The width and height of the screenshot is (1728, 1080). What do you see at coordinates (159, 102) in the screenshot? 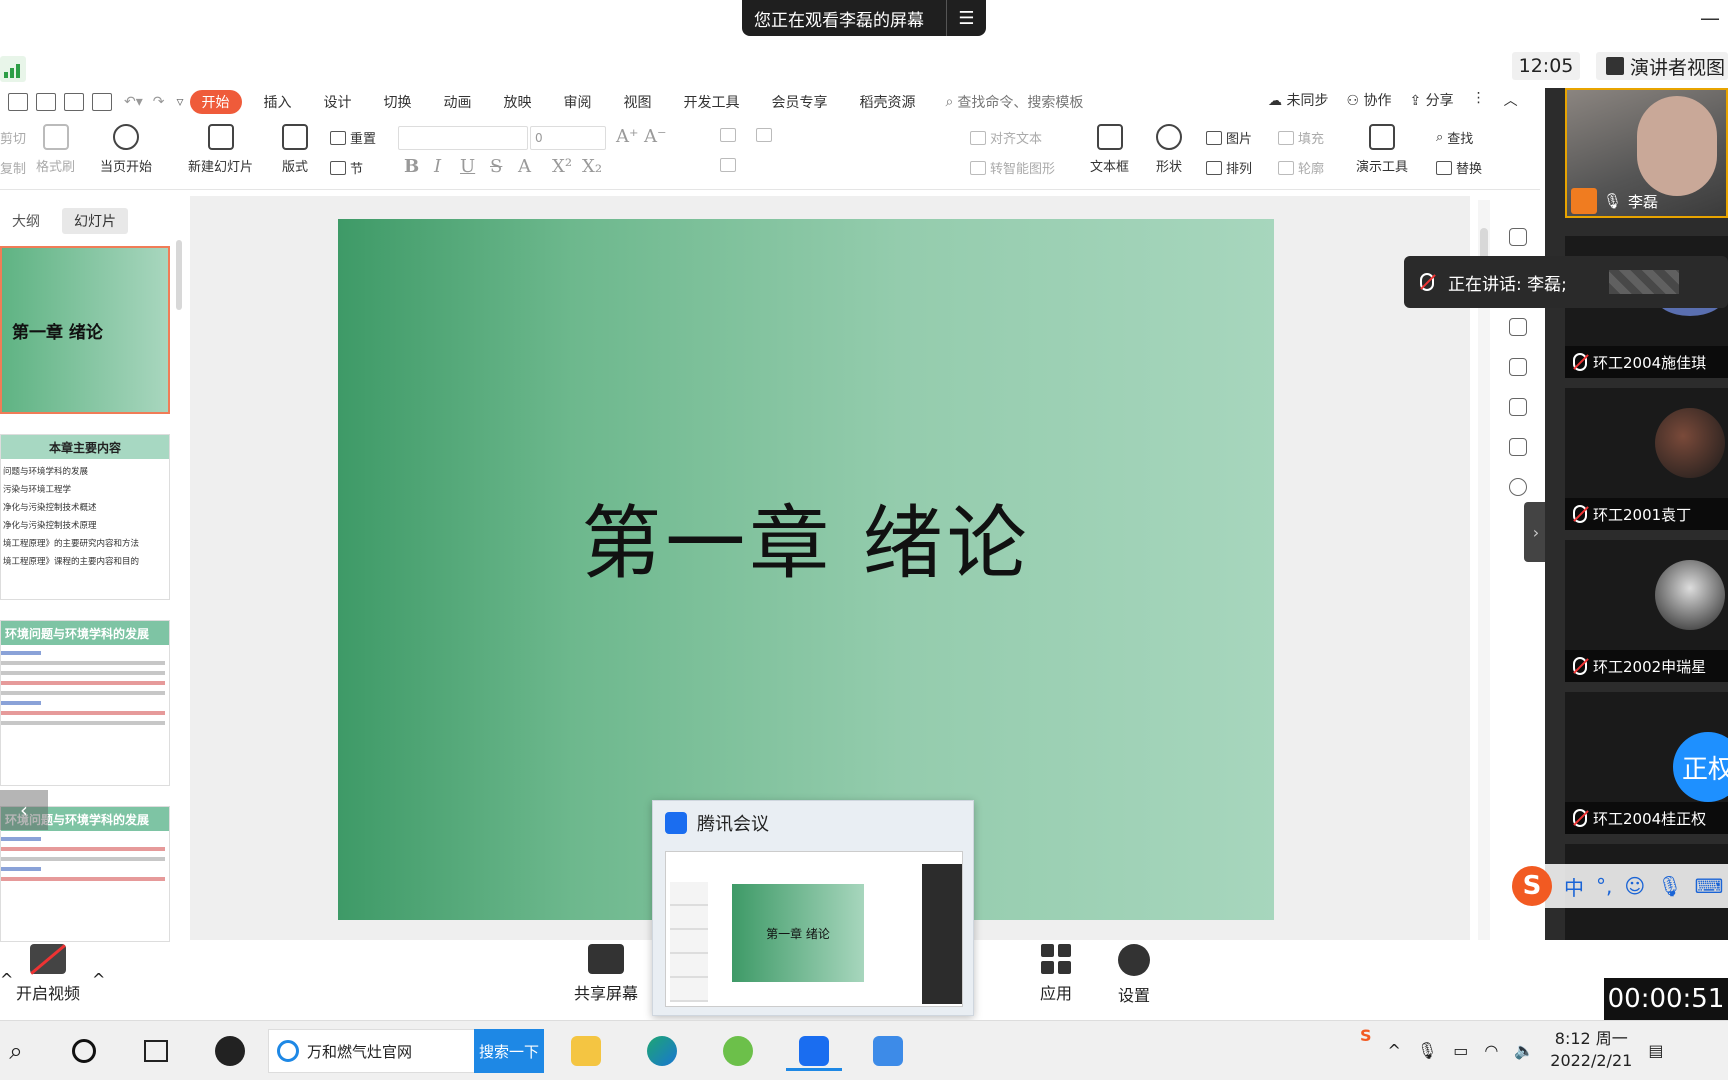
I see `redo-icon: ↷` at bounding box center [159, 102].